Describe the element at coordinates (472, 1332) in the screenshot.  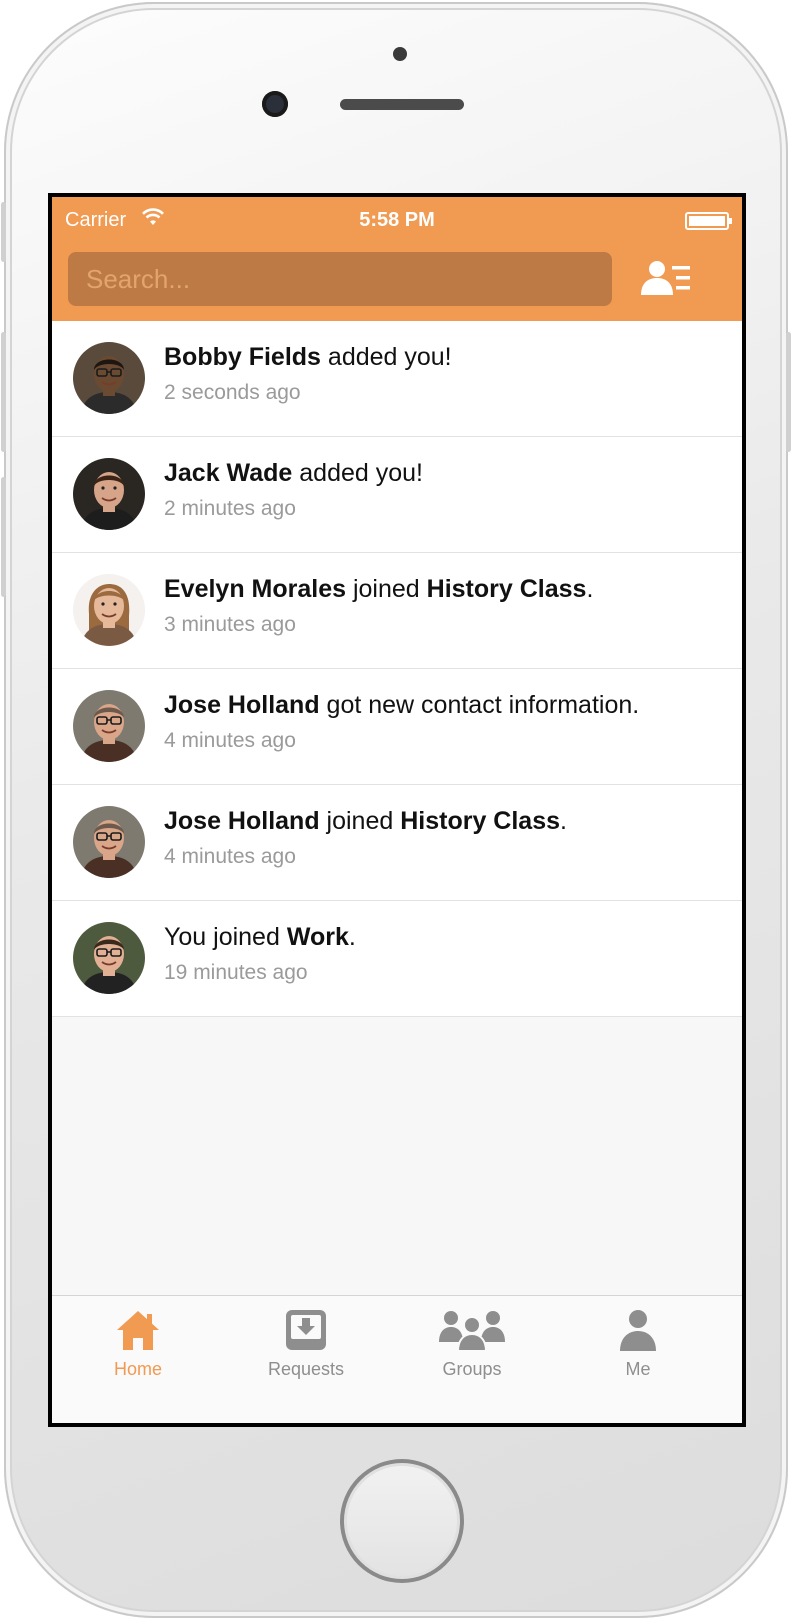
I see `groups-icon` at that location.